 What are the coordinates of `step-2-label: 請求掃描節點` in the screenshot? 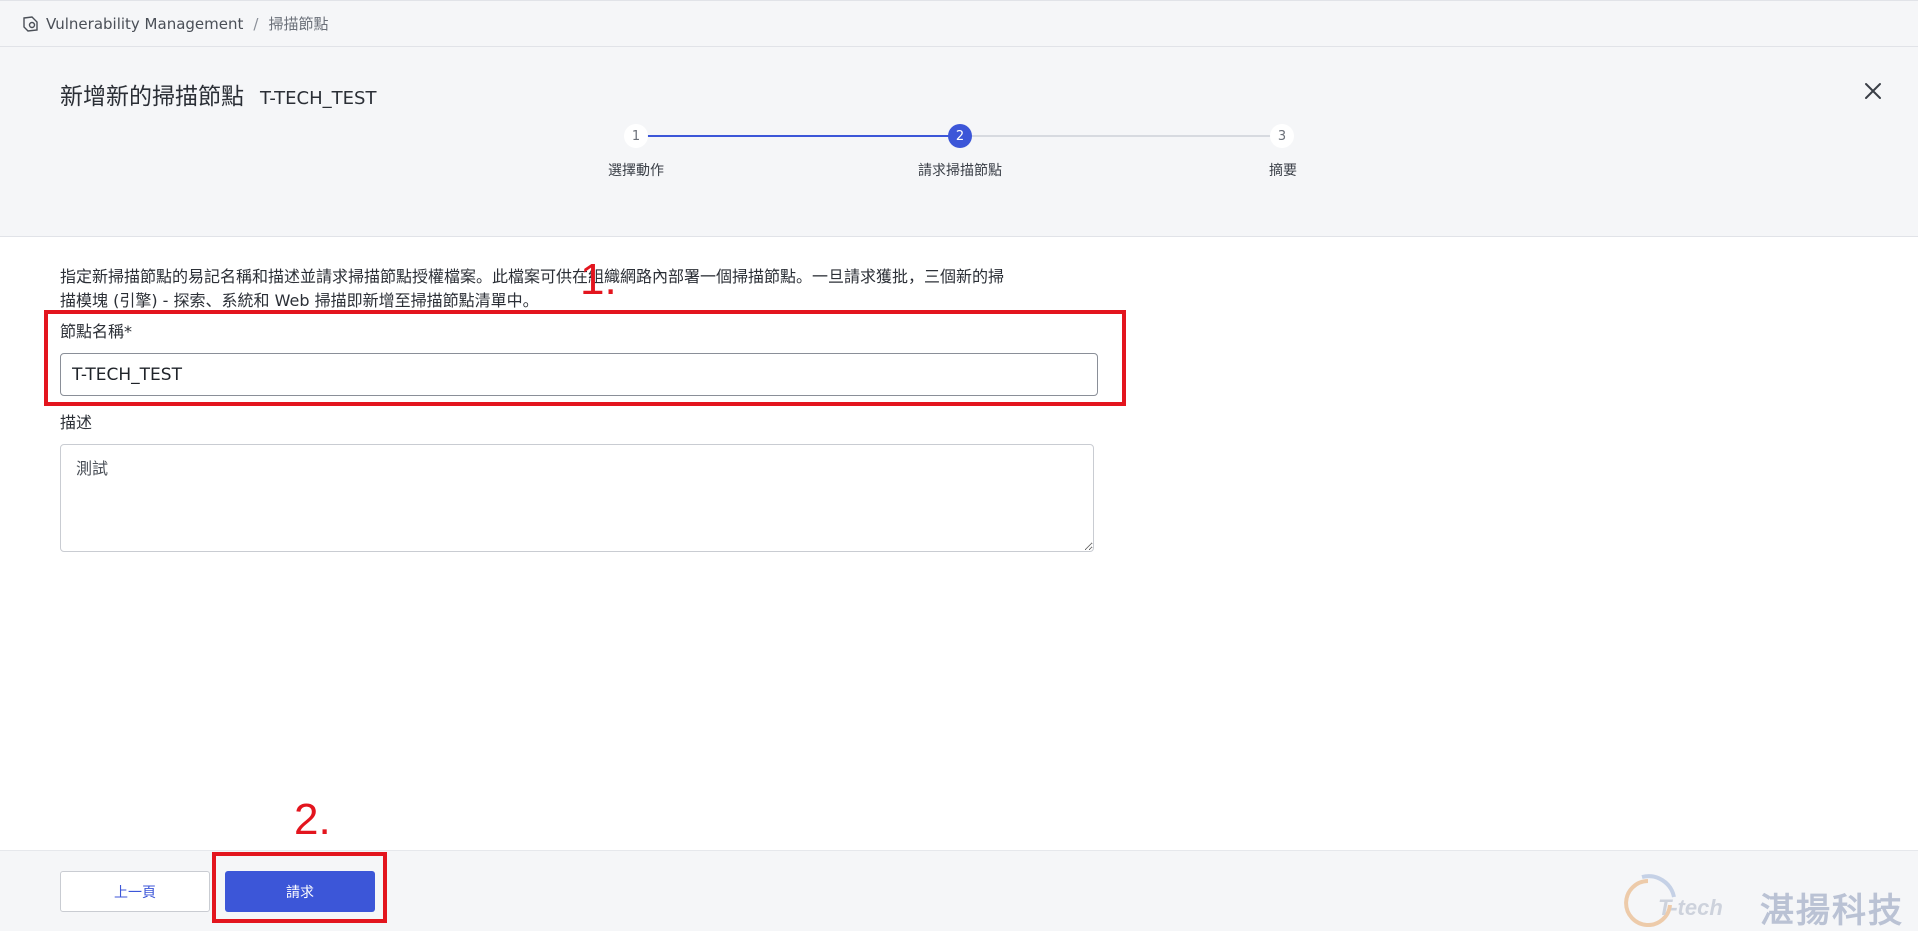 It's located at (960, 171).